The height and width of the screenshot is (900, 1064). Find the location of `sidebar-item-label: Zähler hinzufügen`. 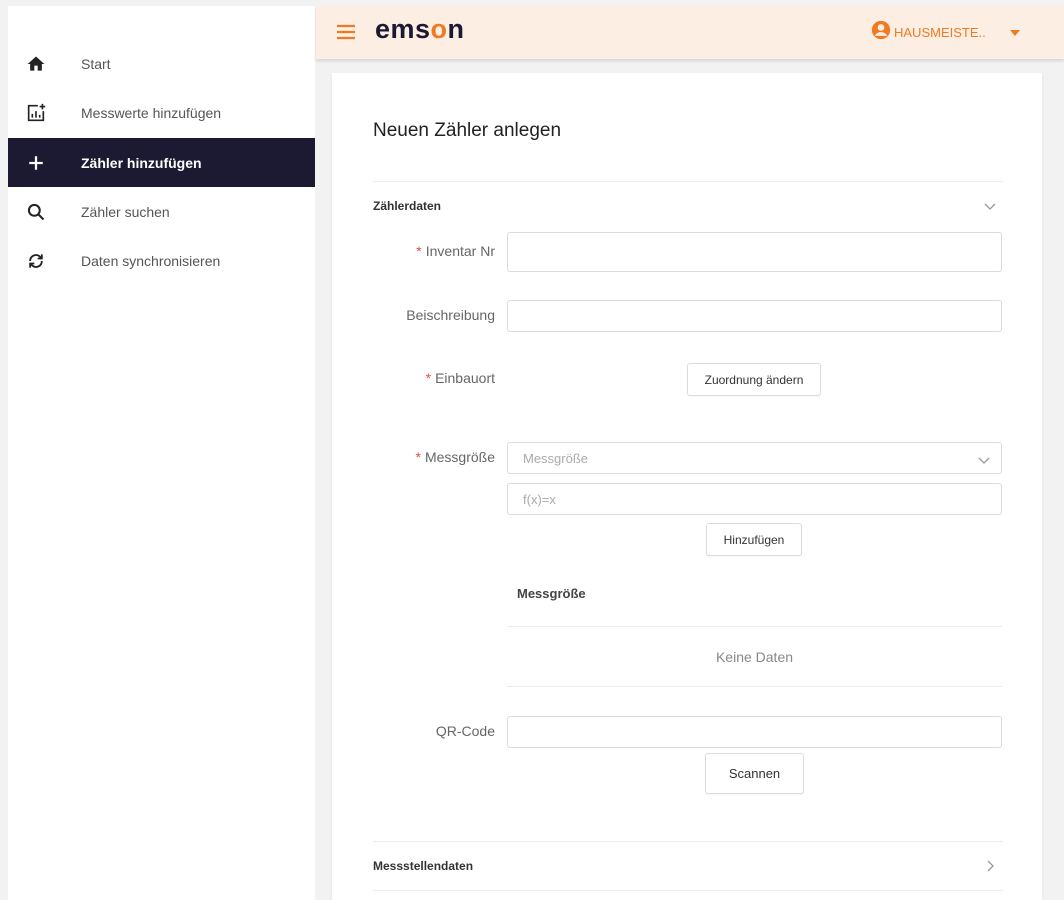

sidebar-item-label: Zähler hinzufügen is located at coordinates (141, 162).